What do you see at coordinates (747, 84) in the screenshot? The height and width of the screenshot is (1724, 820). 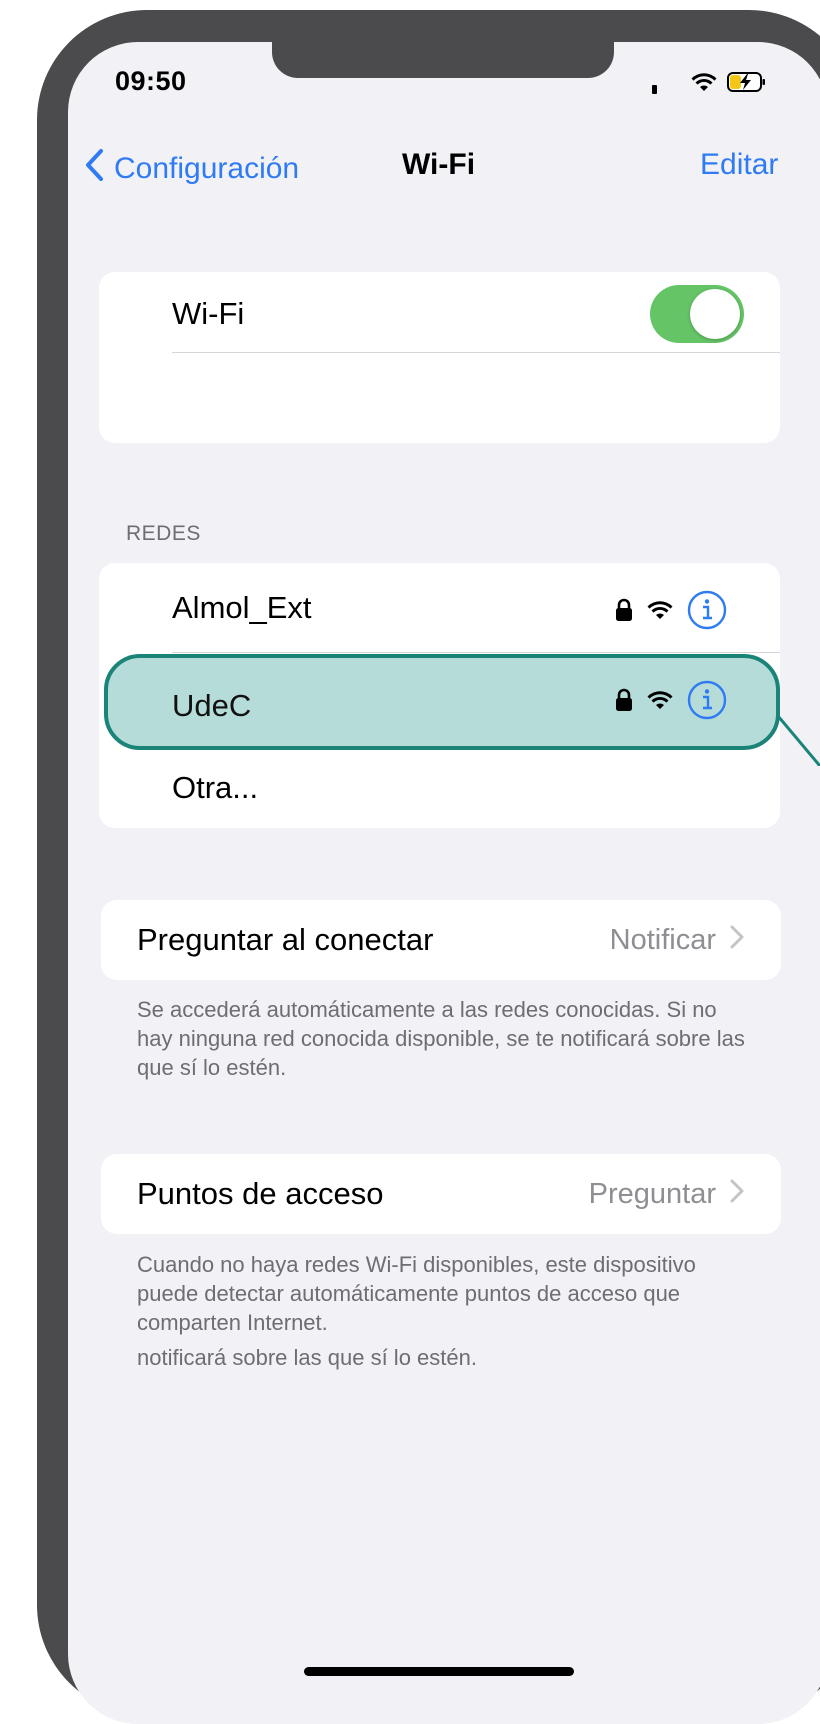 I see `battery-charging-icon` at bounding box center [747, 84].